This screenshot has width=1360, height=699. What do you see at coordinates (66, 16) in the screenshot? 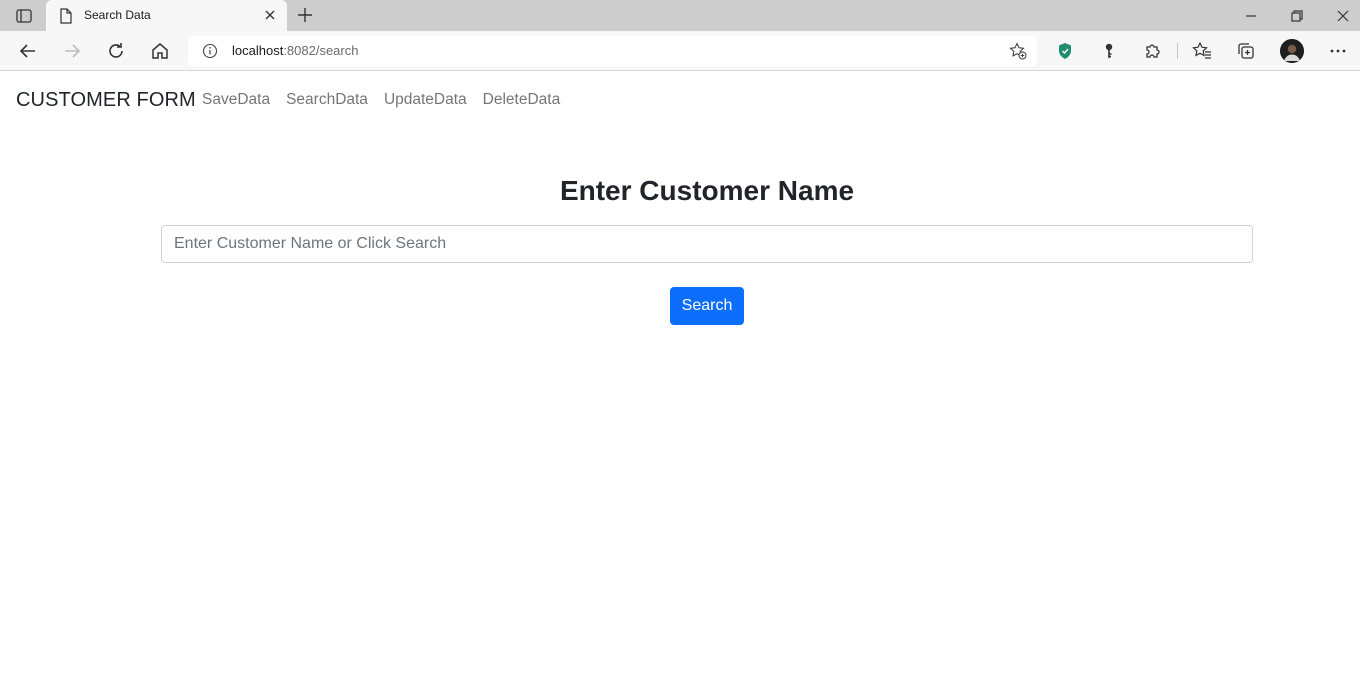
I see `page-icon` at bounding box center [66, 16].